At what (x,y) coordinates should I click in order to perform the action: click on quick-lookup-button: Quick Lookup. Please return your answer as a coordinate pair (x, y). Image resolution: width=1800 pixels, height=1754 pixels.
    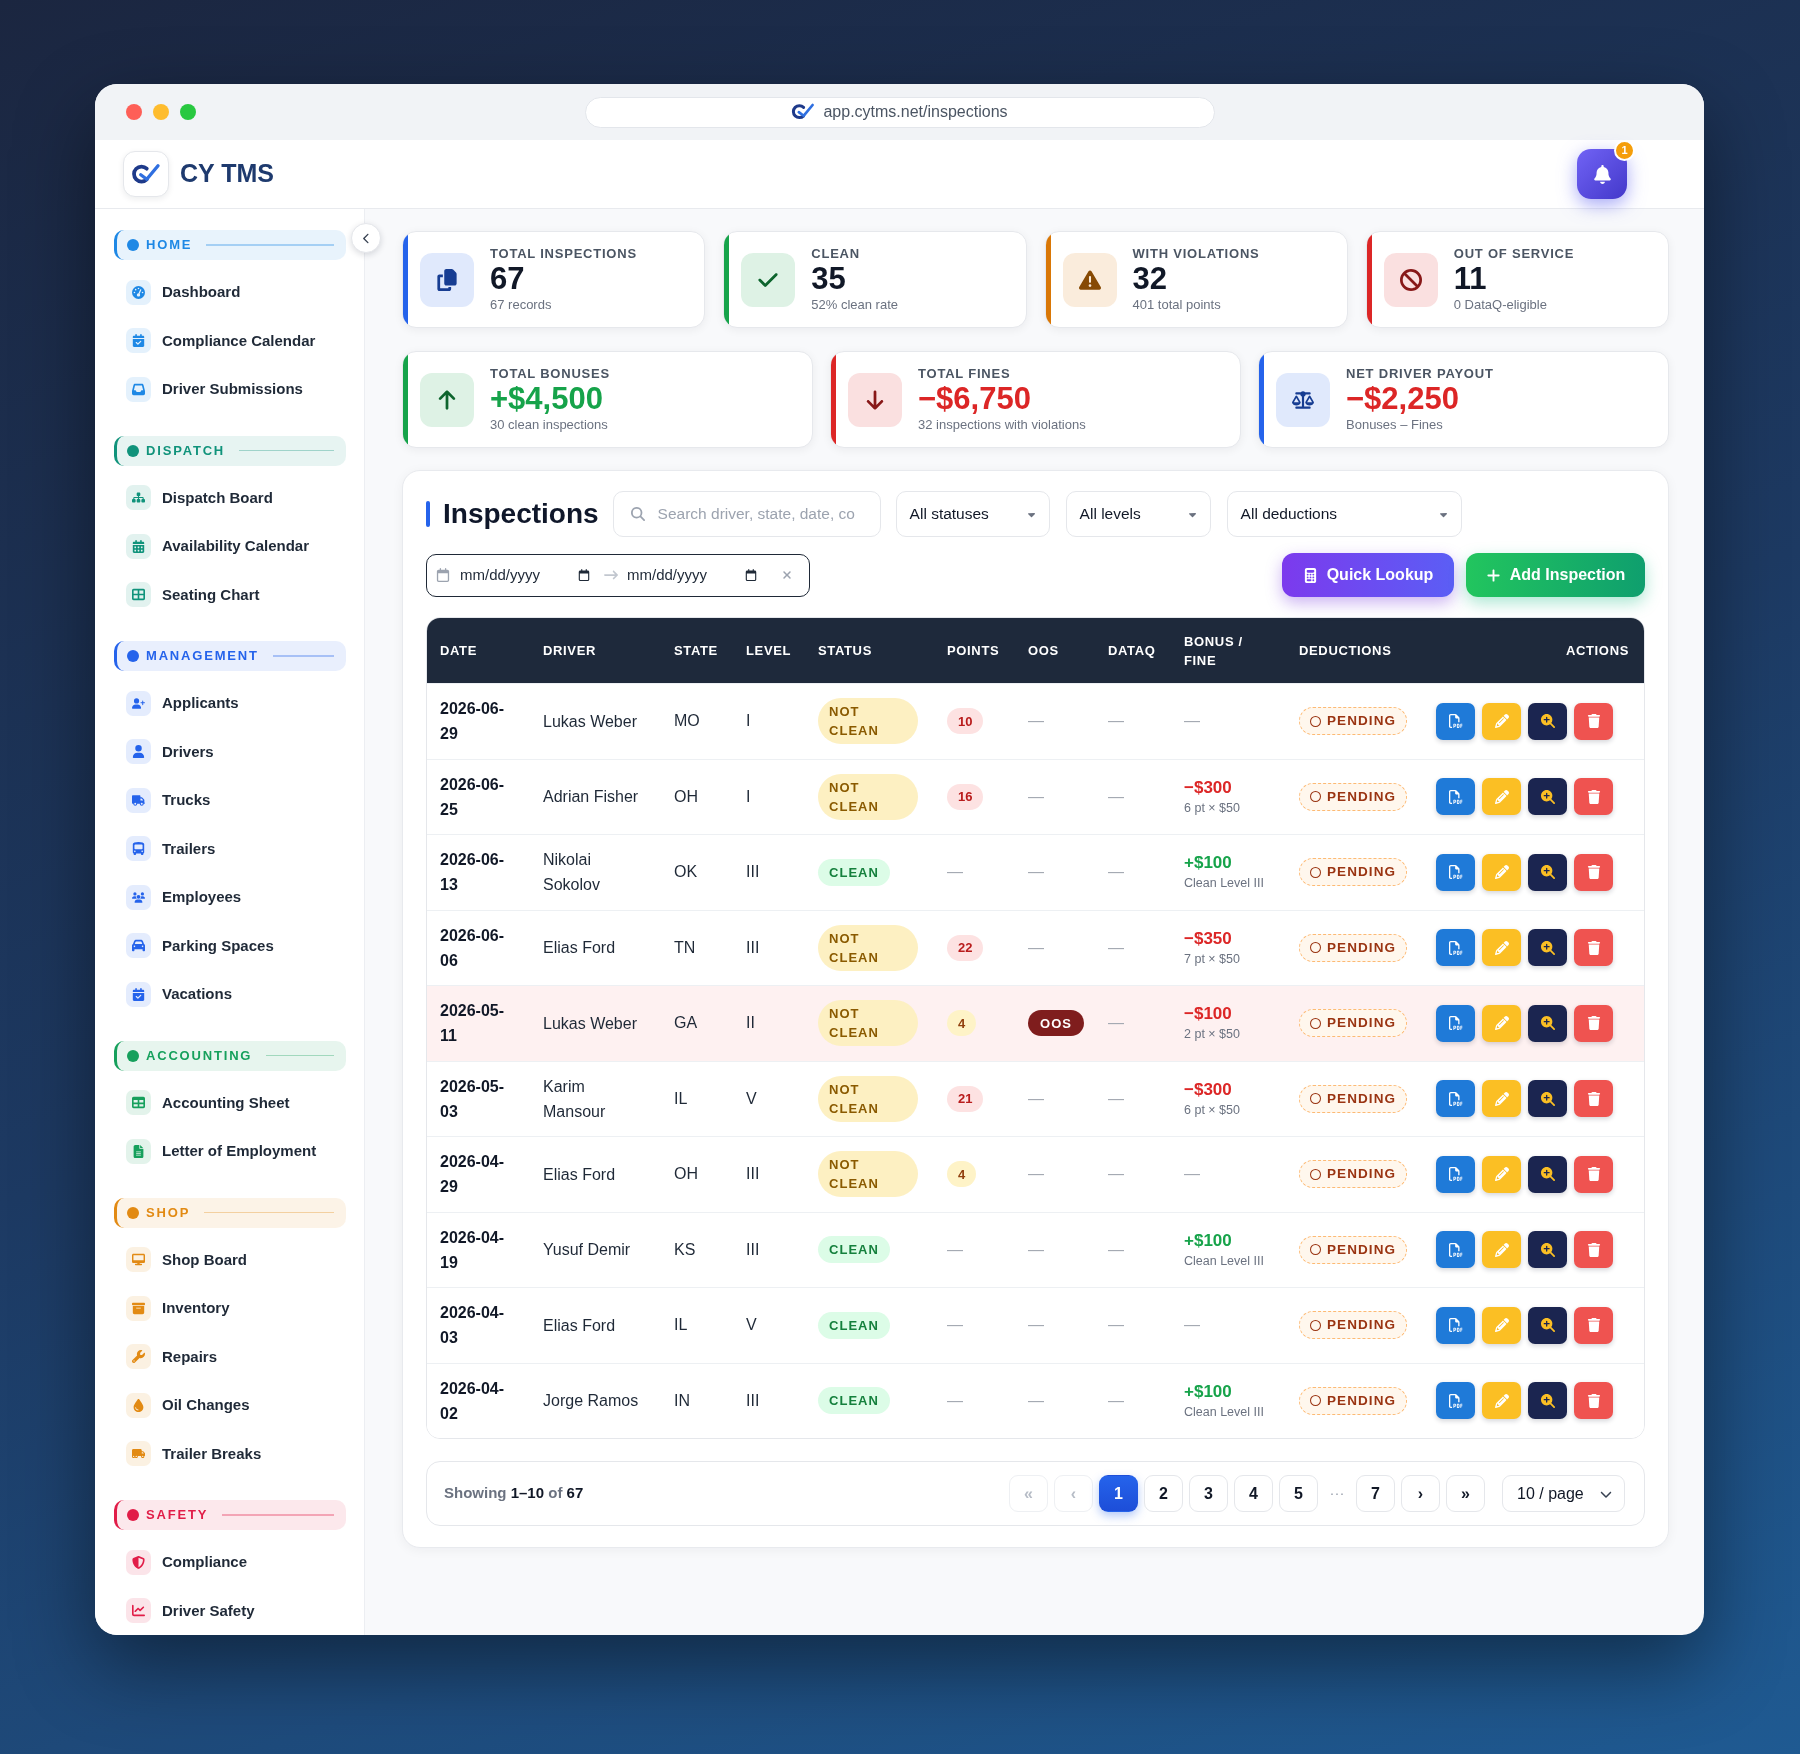
    Looking at the image, I should click on (1368, 575).